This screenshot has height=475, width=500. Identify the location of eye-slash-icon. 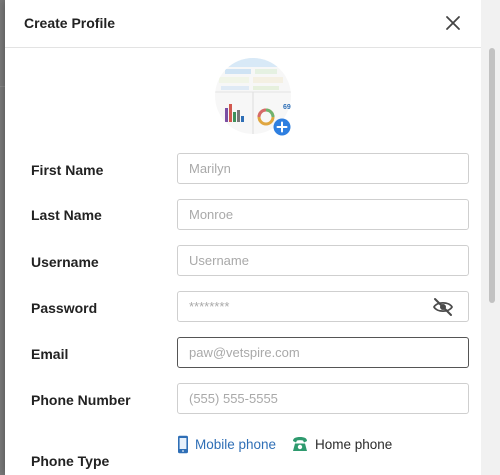
(443, 307).